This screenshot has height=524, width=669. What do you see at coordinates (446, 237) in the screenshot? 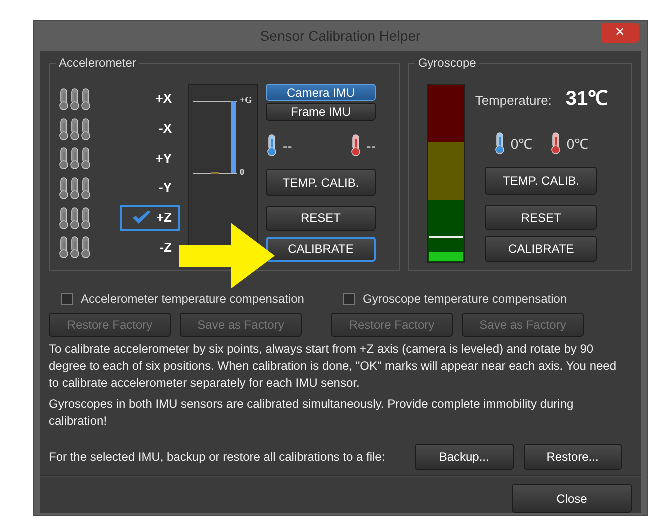
I see `meter-marker` at bounding box center [446, 237].